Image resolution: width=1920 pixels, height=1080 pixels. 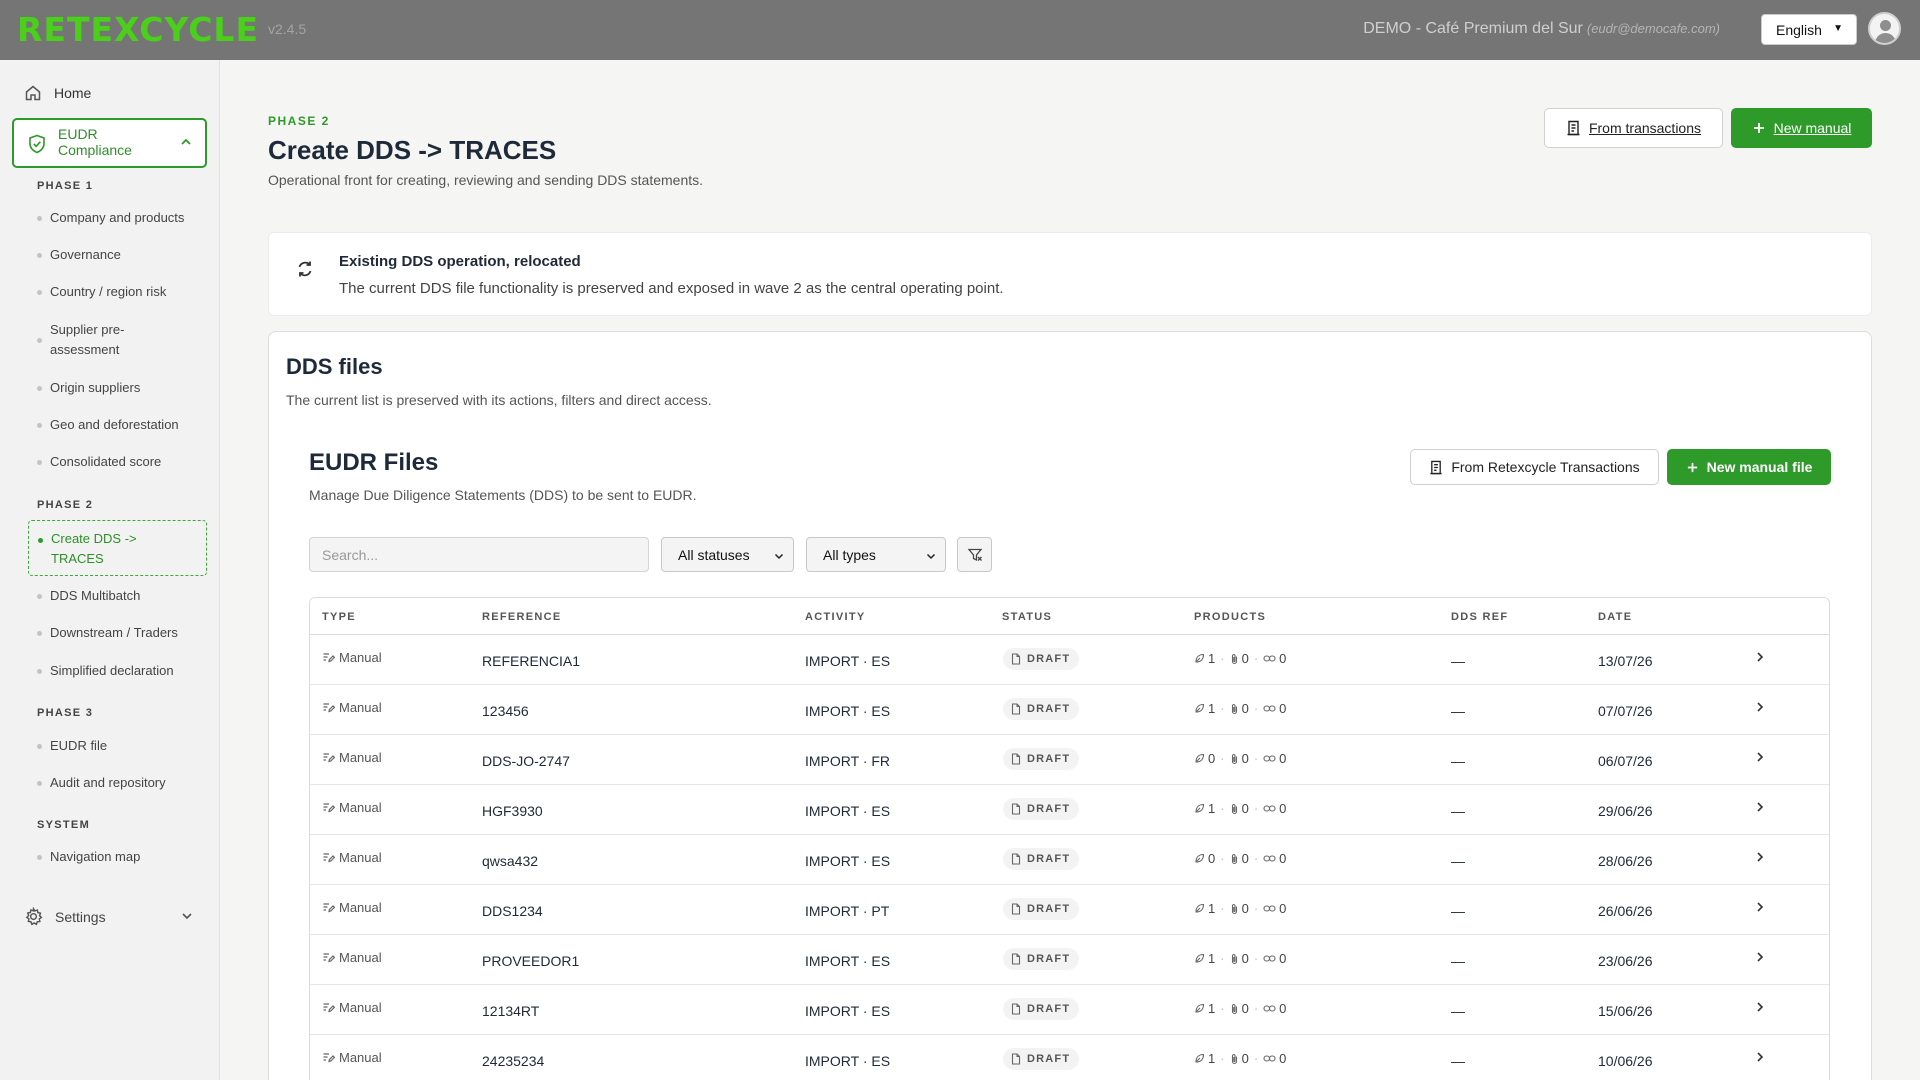 I want to click on sidebar-item-geo-deforestation: Geo and deforestation, so click(x=122, y=425).